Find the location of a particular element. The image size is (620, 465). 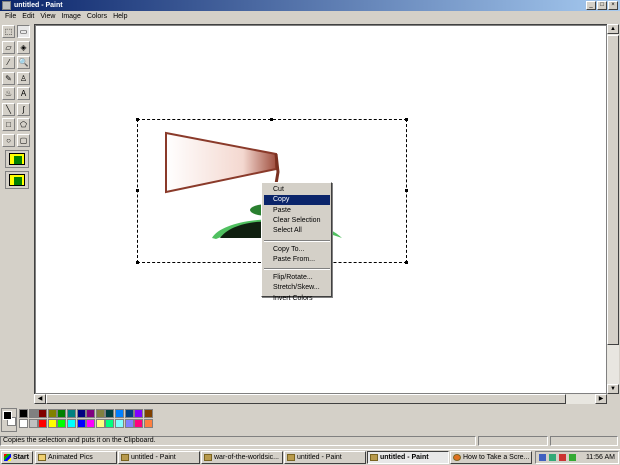

free-form-select-tool: ⬚ is located at coordinates (8, 31).